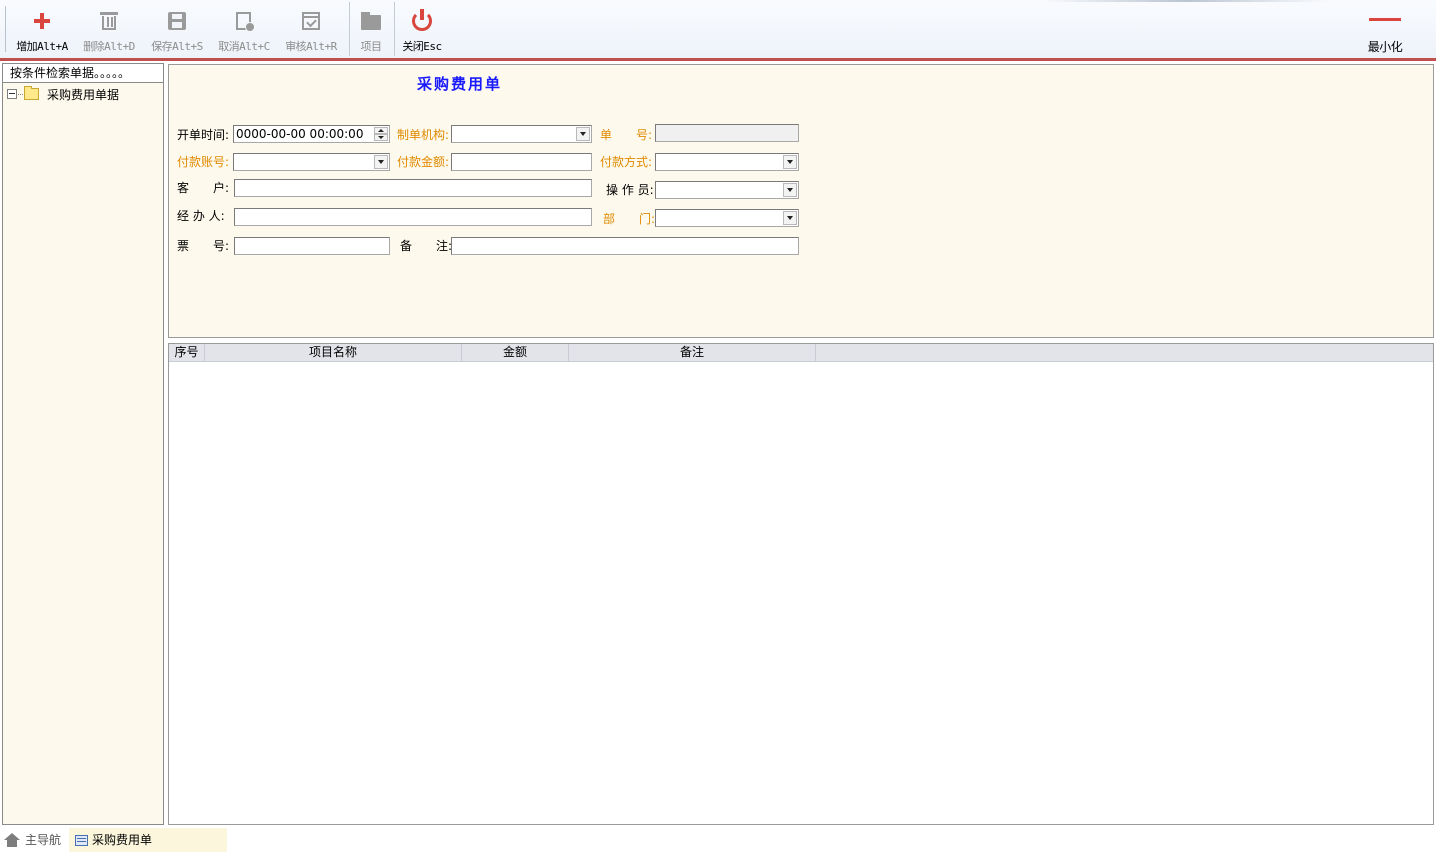 The width and height of the screenshot is (1436, 856). I want to click on add-button: 增加Alt+A, so click(42, 29).